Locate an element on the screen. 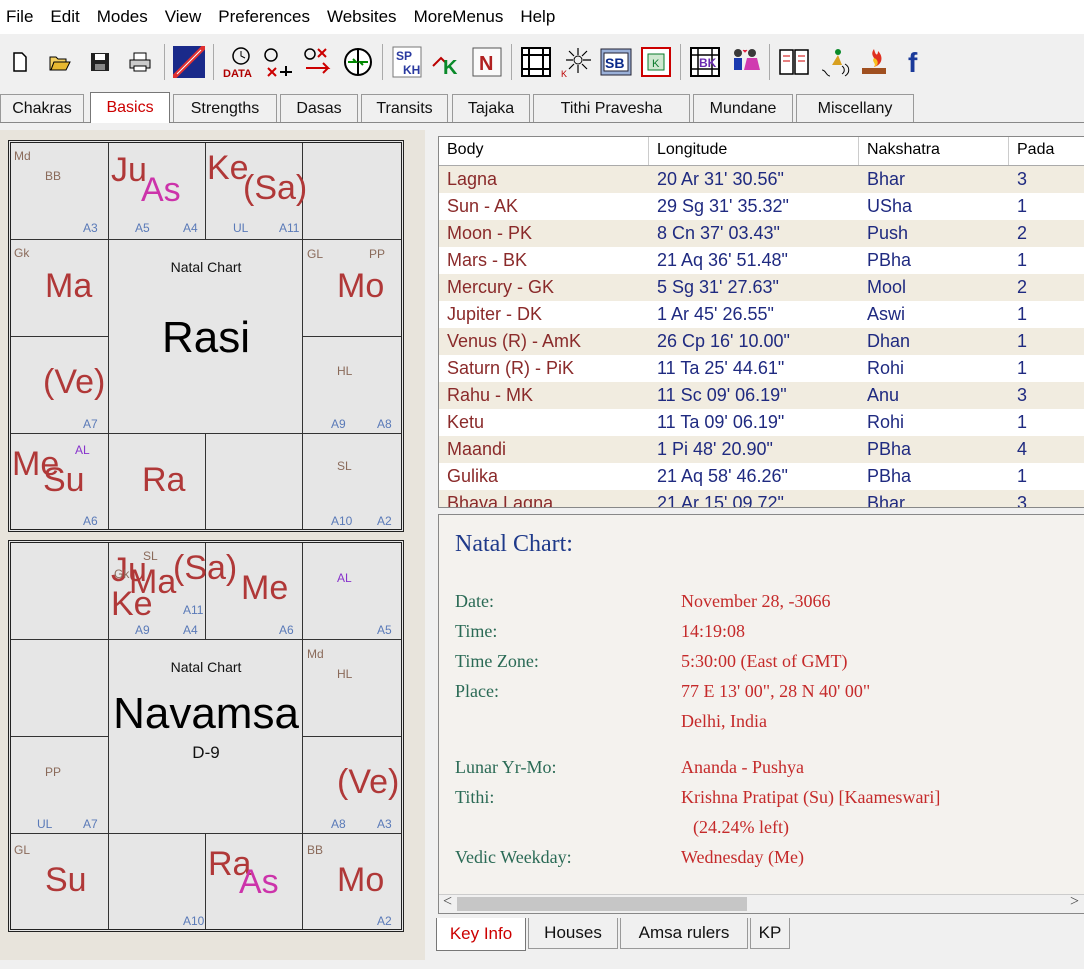 The height and width of the screenshot is (969, 1084). table-row: Gulika 21 Aq 58' 46.26" PBha 1 is located at coordinates (761, 476).